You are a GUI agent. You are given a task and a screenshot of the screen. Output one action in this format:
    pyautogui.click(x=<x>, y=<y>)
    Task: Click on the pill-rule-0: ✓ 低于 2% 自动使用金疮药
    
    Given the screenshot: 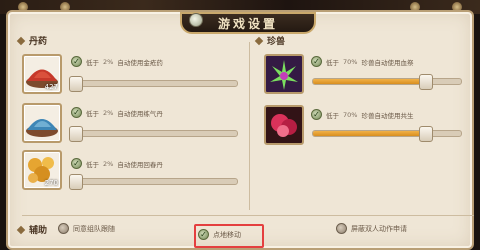 What is the action you would take?
    pyautogui.click(x=117, y=61)
    